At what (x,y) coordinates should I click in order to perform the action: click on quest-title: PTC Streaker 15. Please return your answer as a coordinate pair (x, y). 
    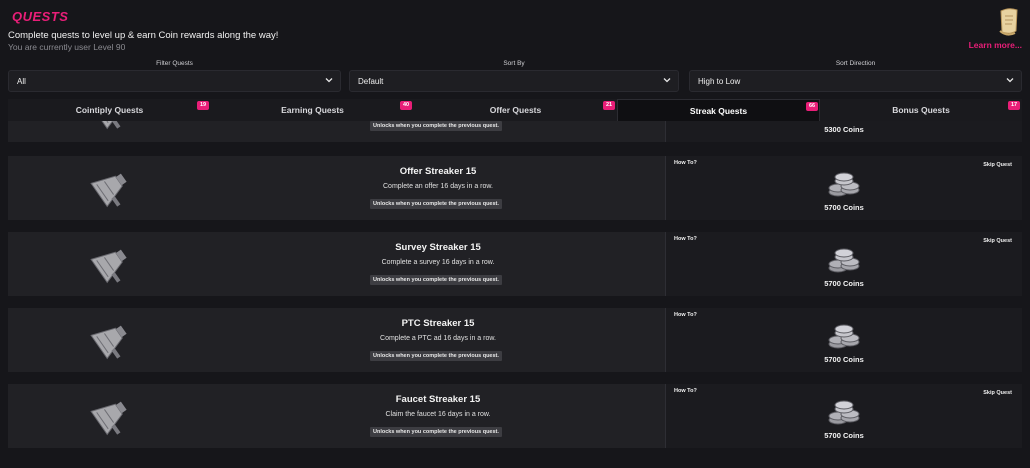
    Looking at the image, I should click on (438, 323).